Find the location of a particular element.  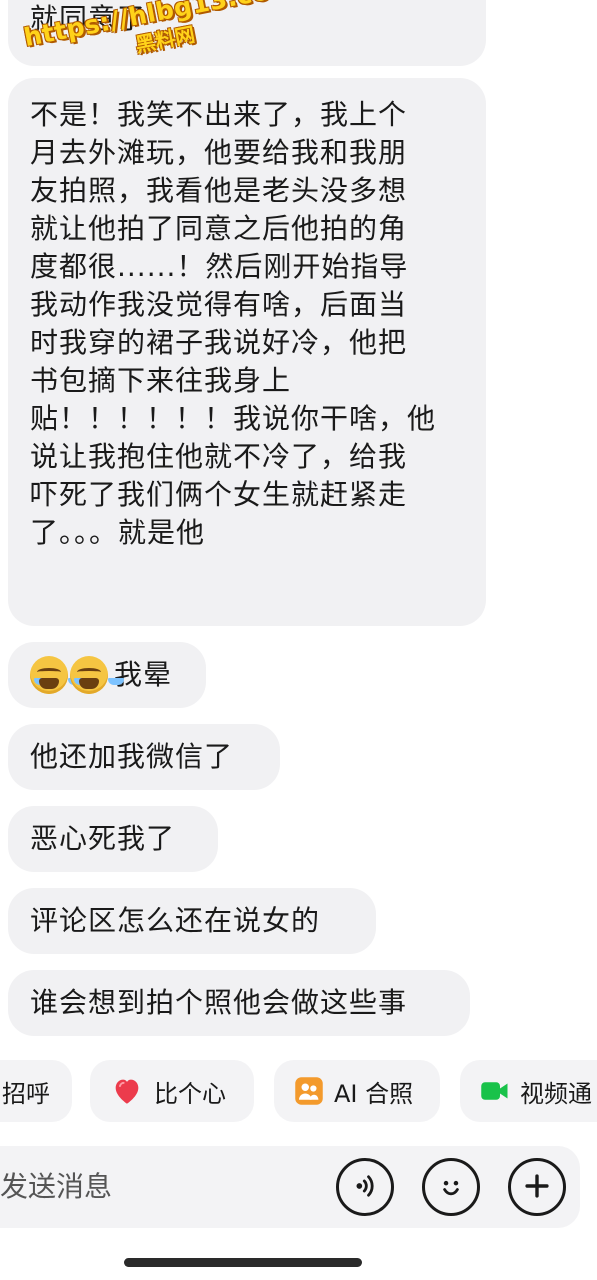

message-input-placeholder: 发送消息 is located at coordinates (56, 1186).